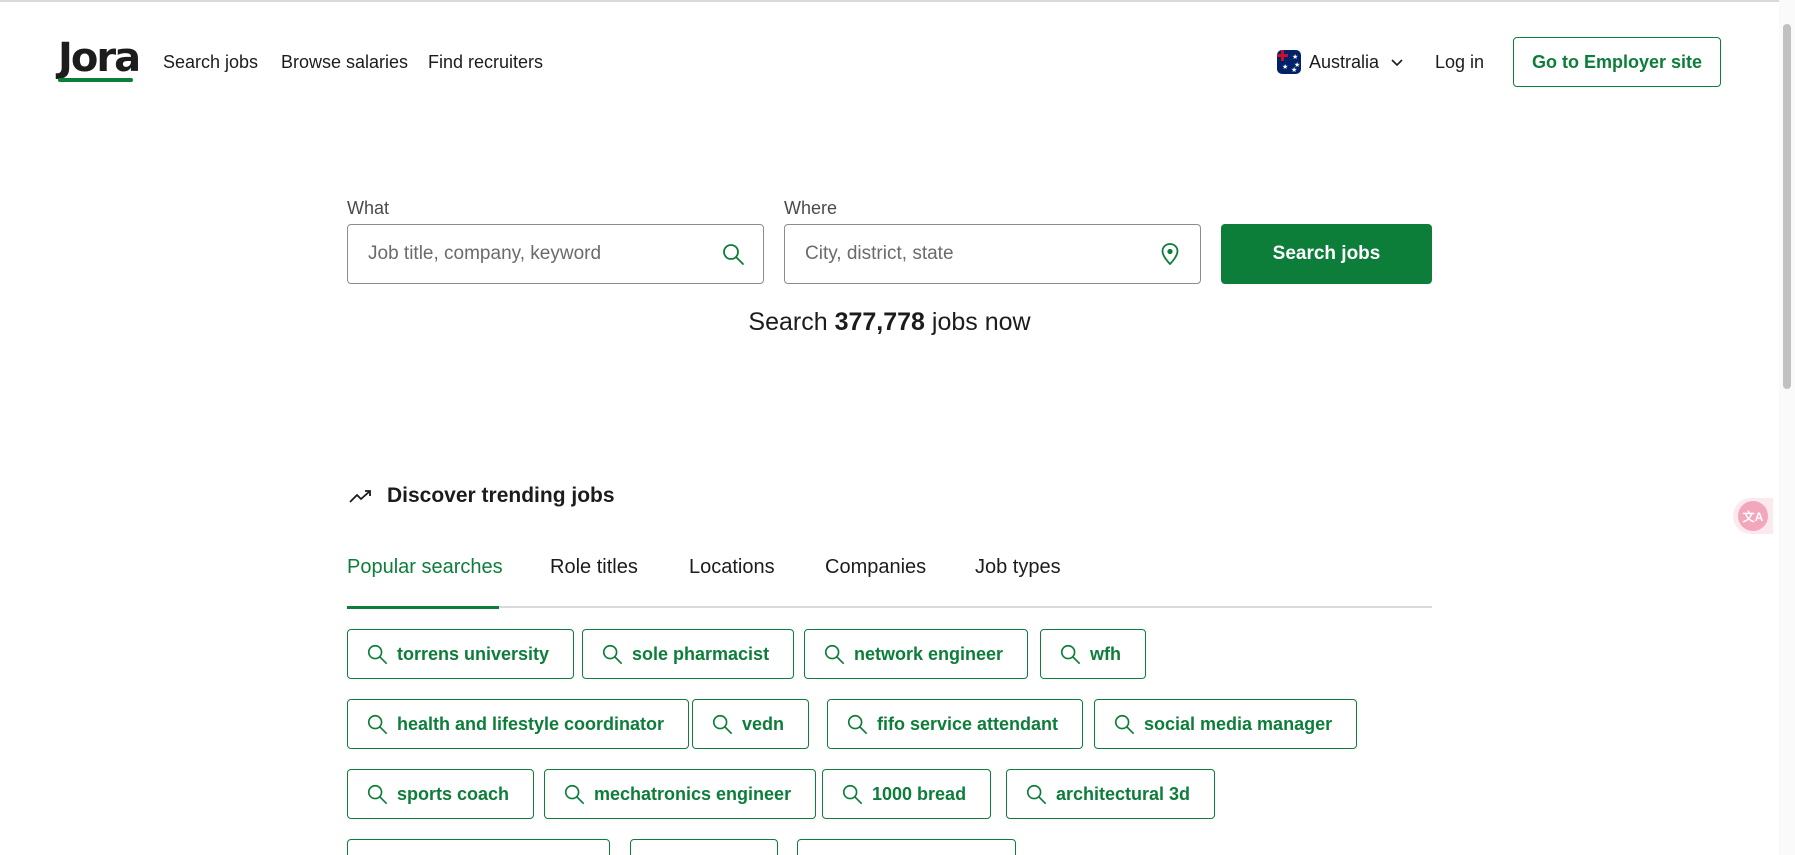 This screenshot has height=855, width=1795. I want to click on search-chip: social media manager, so click(1226, 724).